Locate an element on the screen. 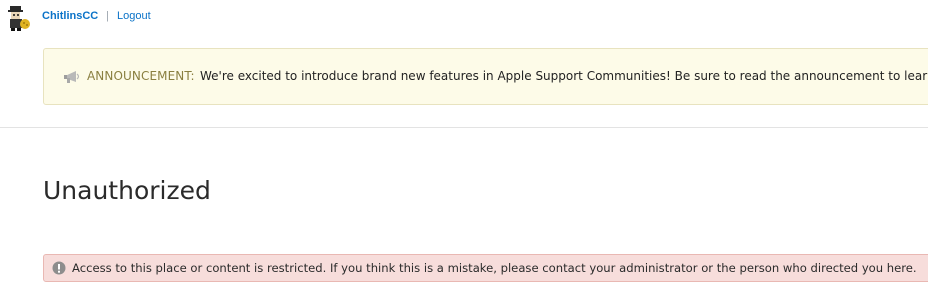 This screenshot has width=928, height=290. announcement-label: ANNOUNCEMENT: is located at coordinates (141, 76).